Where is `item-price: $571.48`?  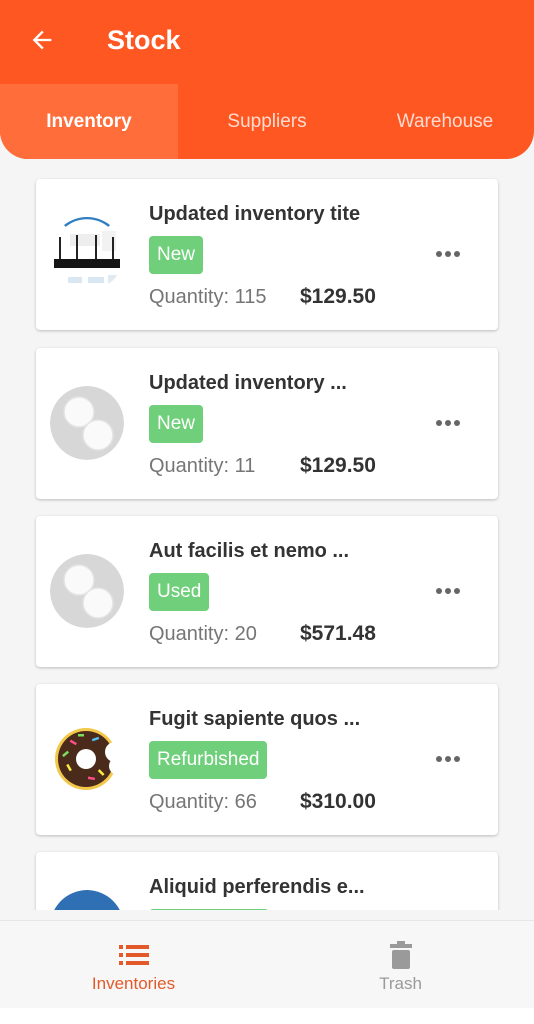 item-price: $571.48 is located at coordinates (338, 633).